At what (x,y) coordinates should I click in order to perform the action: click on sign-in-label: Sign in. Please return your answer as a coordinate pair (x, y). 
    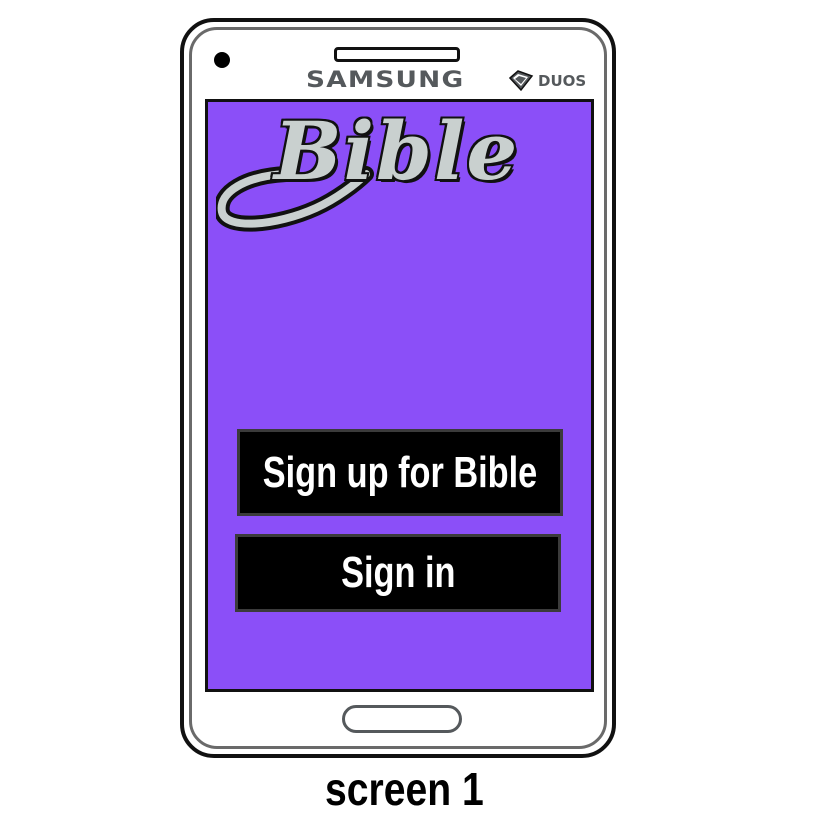
    Looking at the image, I should click on (398, 572).